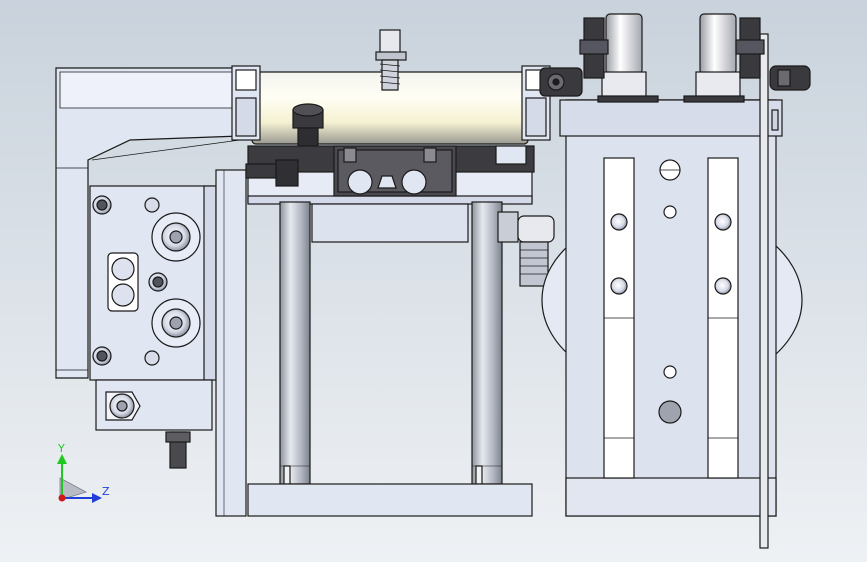  Describe the element at coordinates (106, 491) in the screenshot. I see `z-axis-label: Z` at that location.